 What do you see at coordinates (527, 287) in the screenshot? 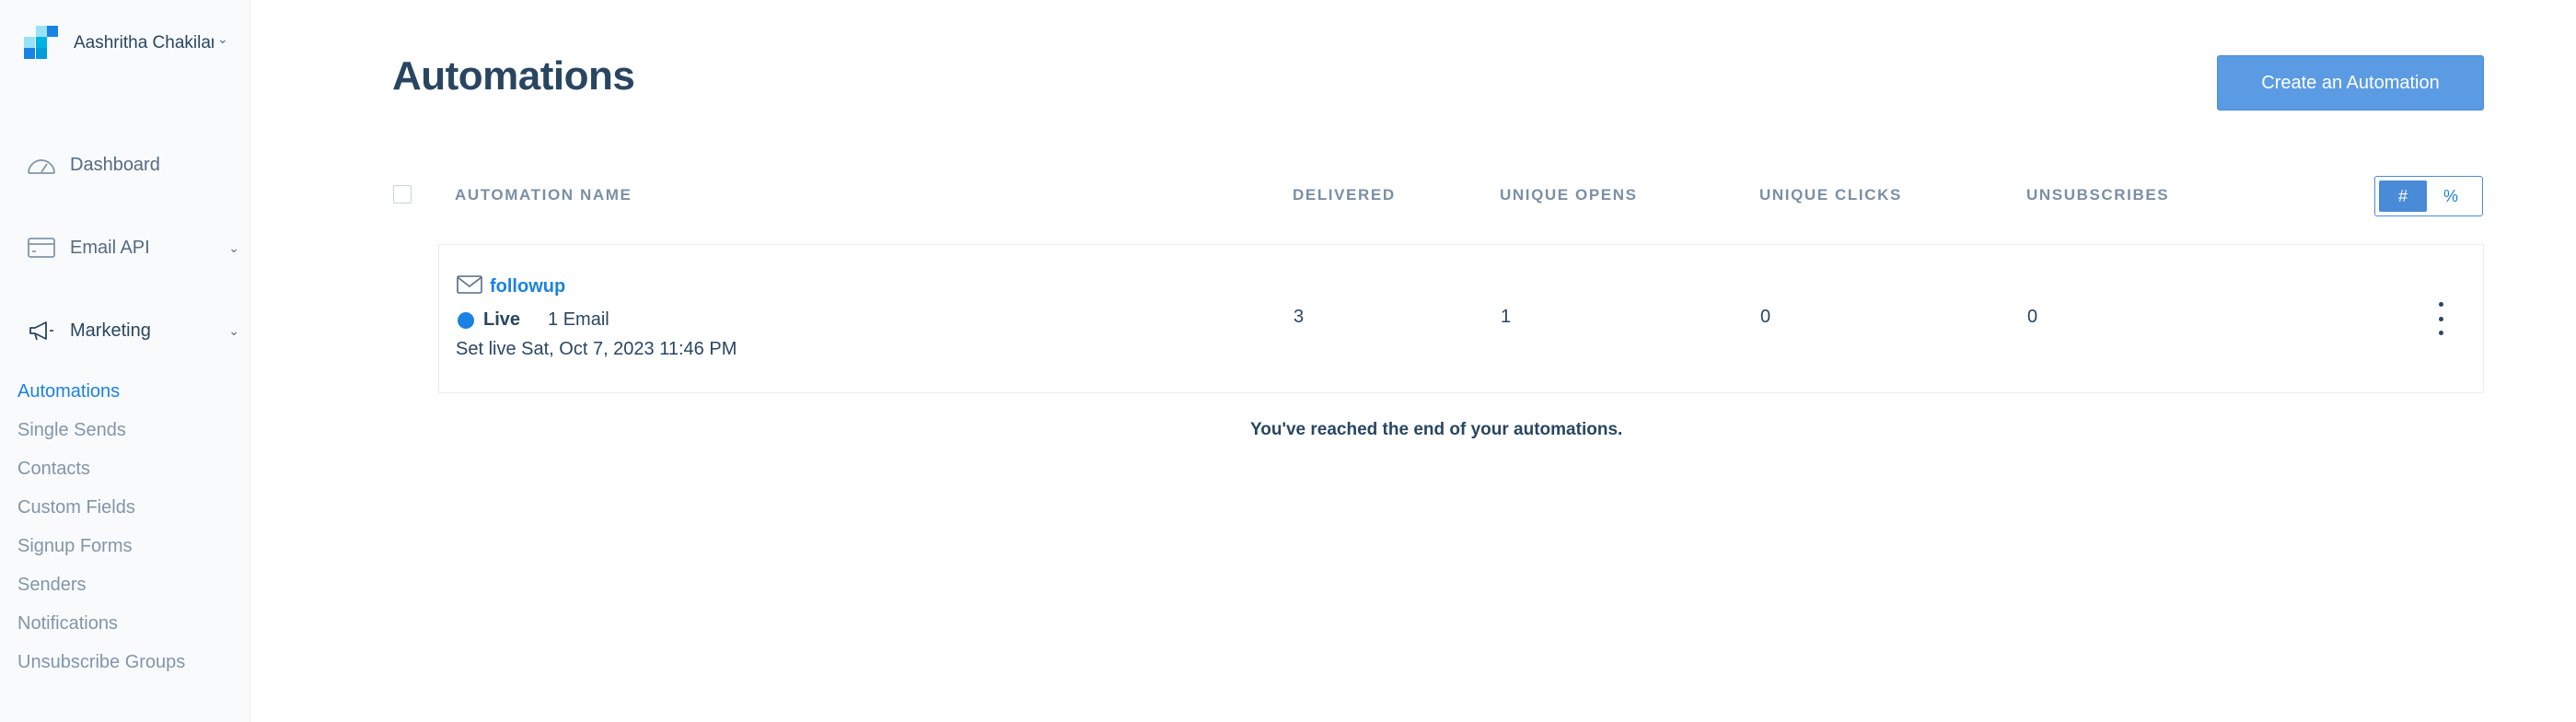
I see `automation-name-link: followup` at bounding box center [527, 287].